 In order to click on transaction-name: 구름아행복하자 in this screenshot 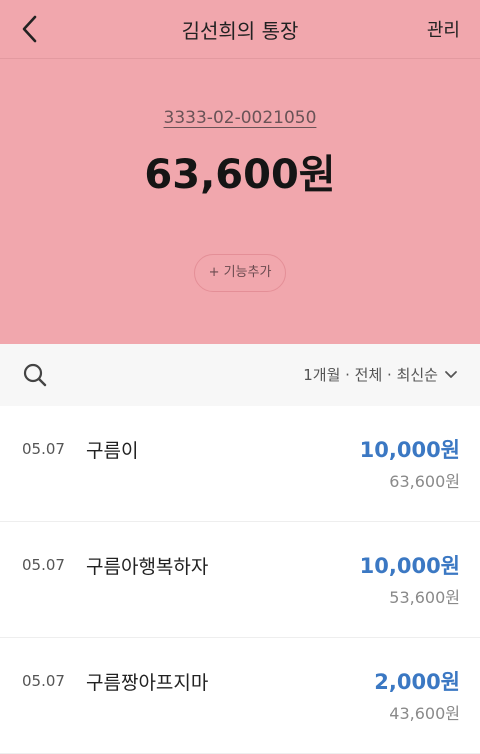, I will do `click(147, 567)`.